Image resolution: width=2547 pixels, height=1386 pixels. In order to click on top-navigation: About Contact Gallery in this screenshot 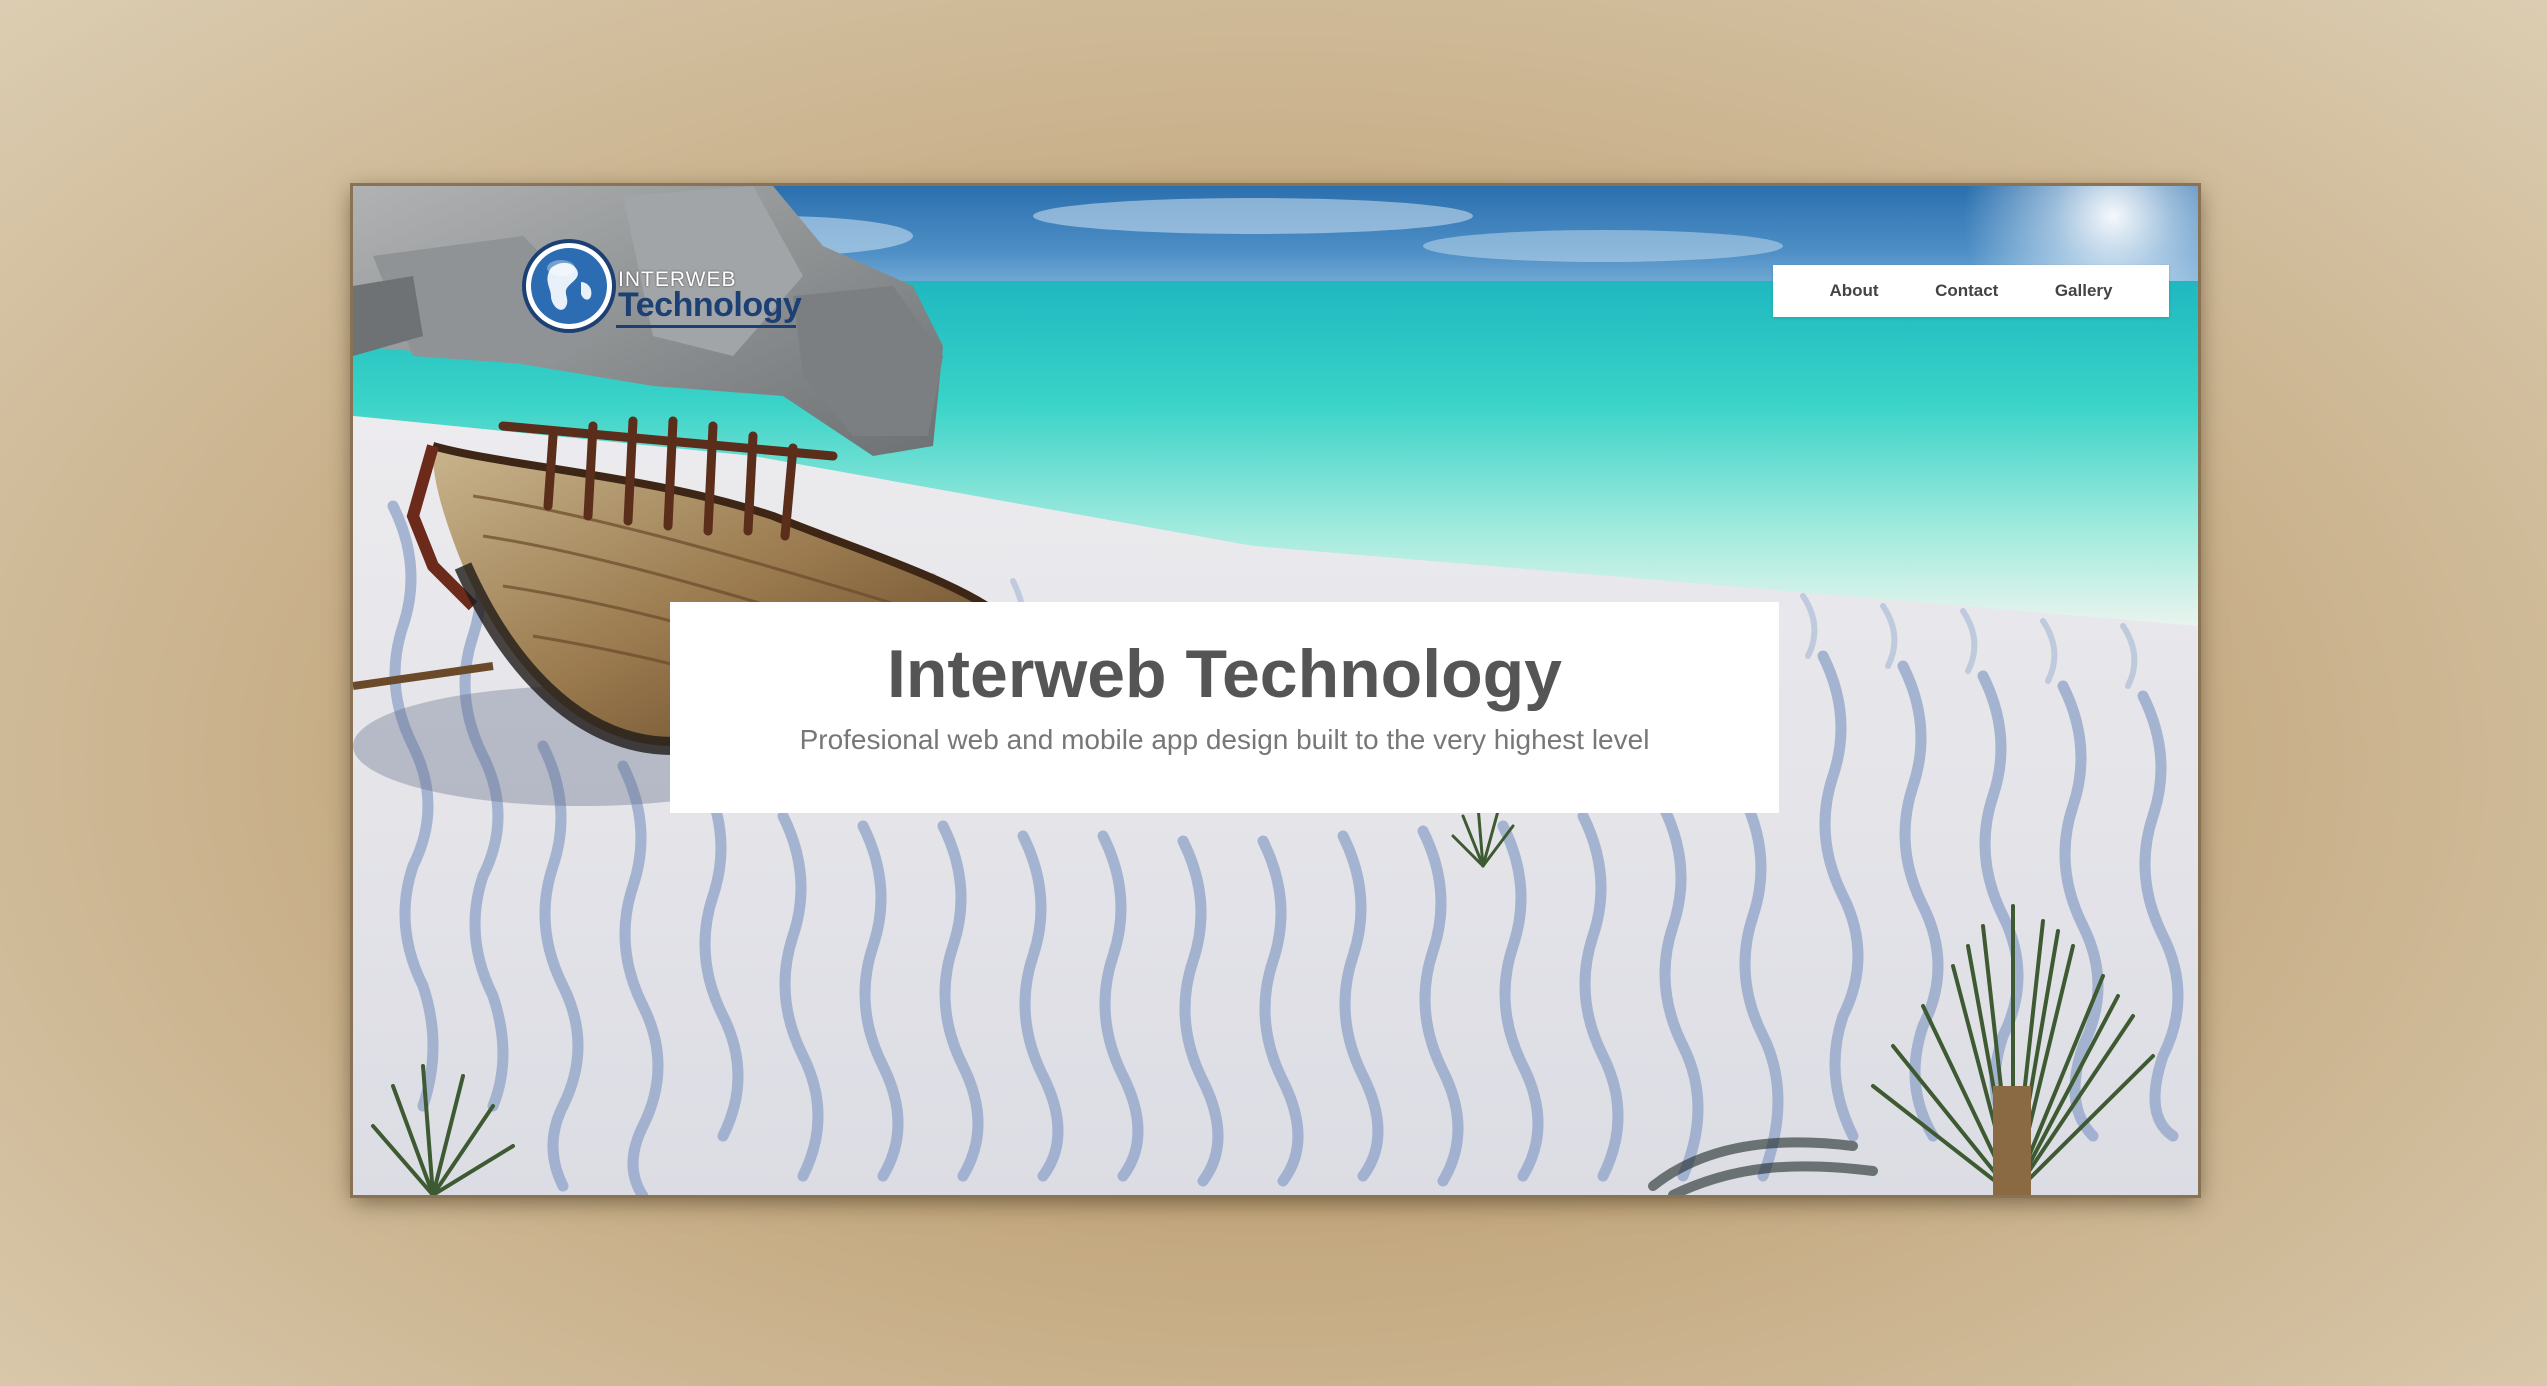, I will do `click(1971, 291)`.